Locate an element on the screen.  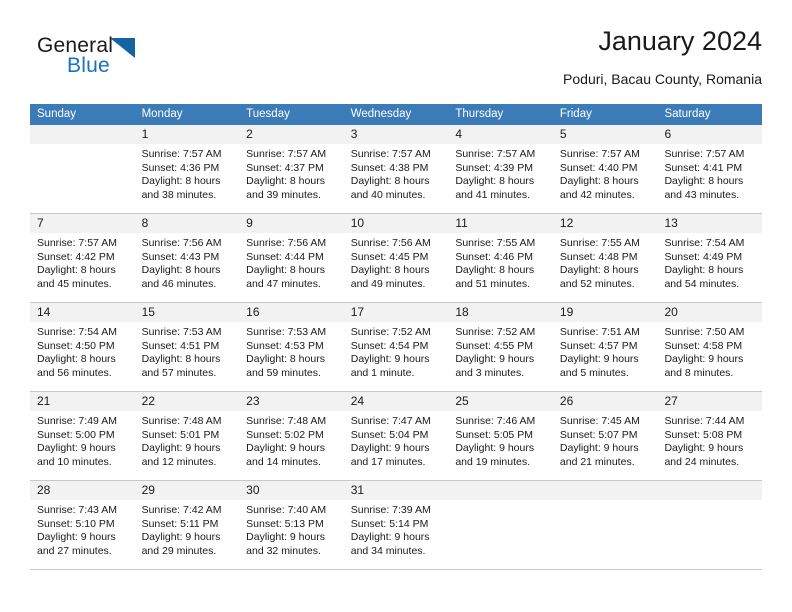
daylight-text-cont: and 40 minutes. is located at coordinates (388, 194).